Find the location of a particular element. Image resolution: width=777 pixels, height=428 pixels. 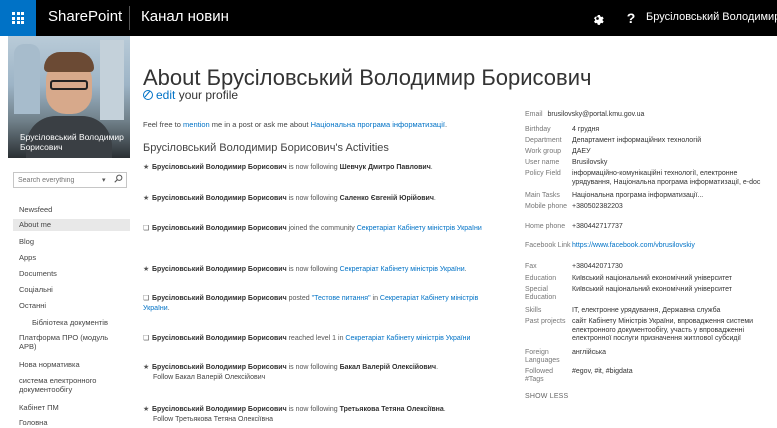

nav-item-document-library: Бібліотека документів is located at coordinates (87, 322).